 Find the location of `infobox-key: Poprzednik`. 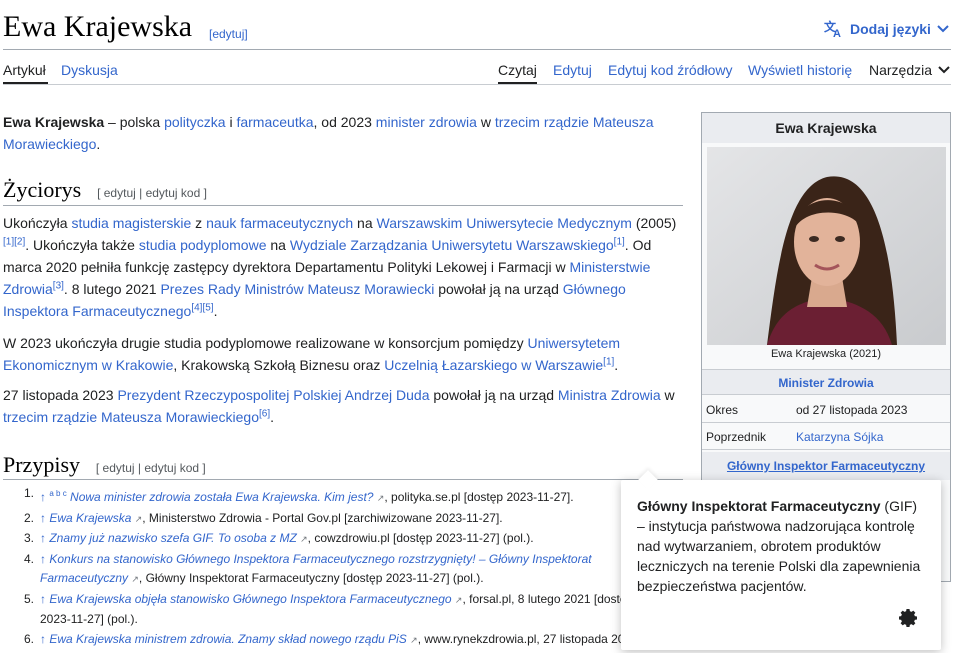

infobox-key: Poprzednik is located at coordinates (736, 437).